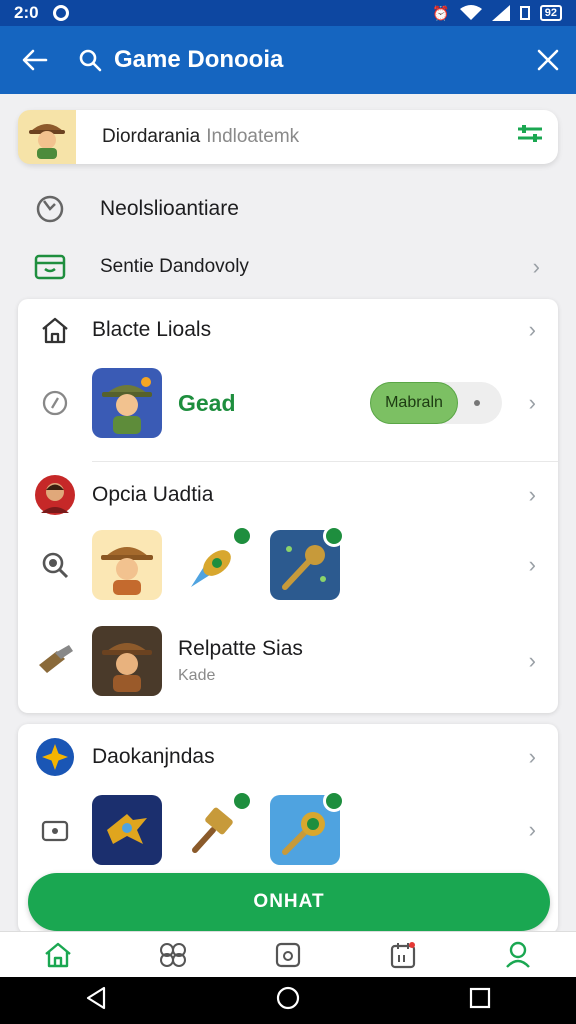 Image resolution: width=576 pixels, height=1024 pixels. Describe the element at coordinates (500, 13) in the screenshot. I see `signal-icon` at that location.